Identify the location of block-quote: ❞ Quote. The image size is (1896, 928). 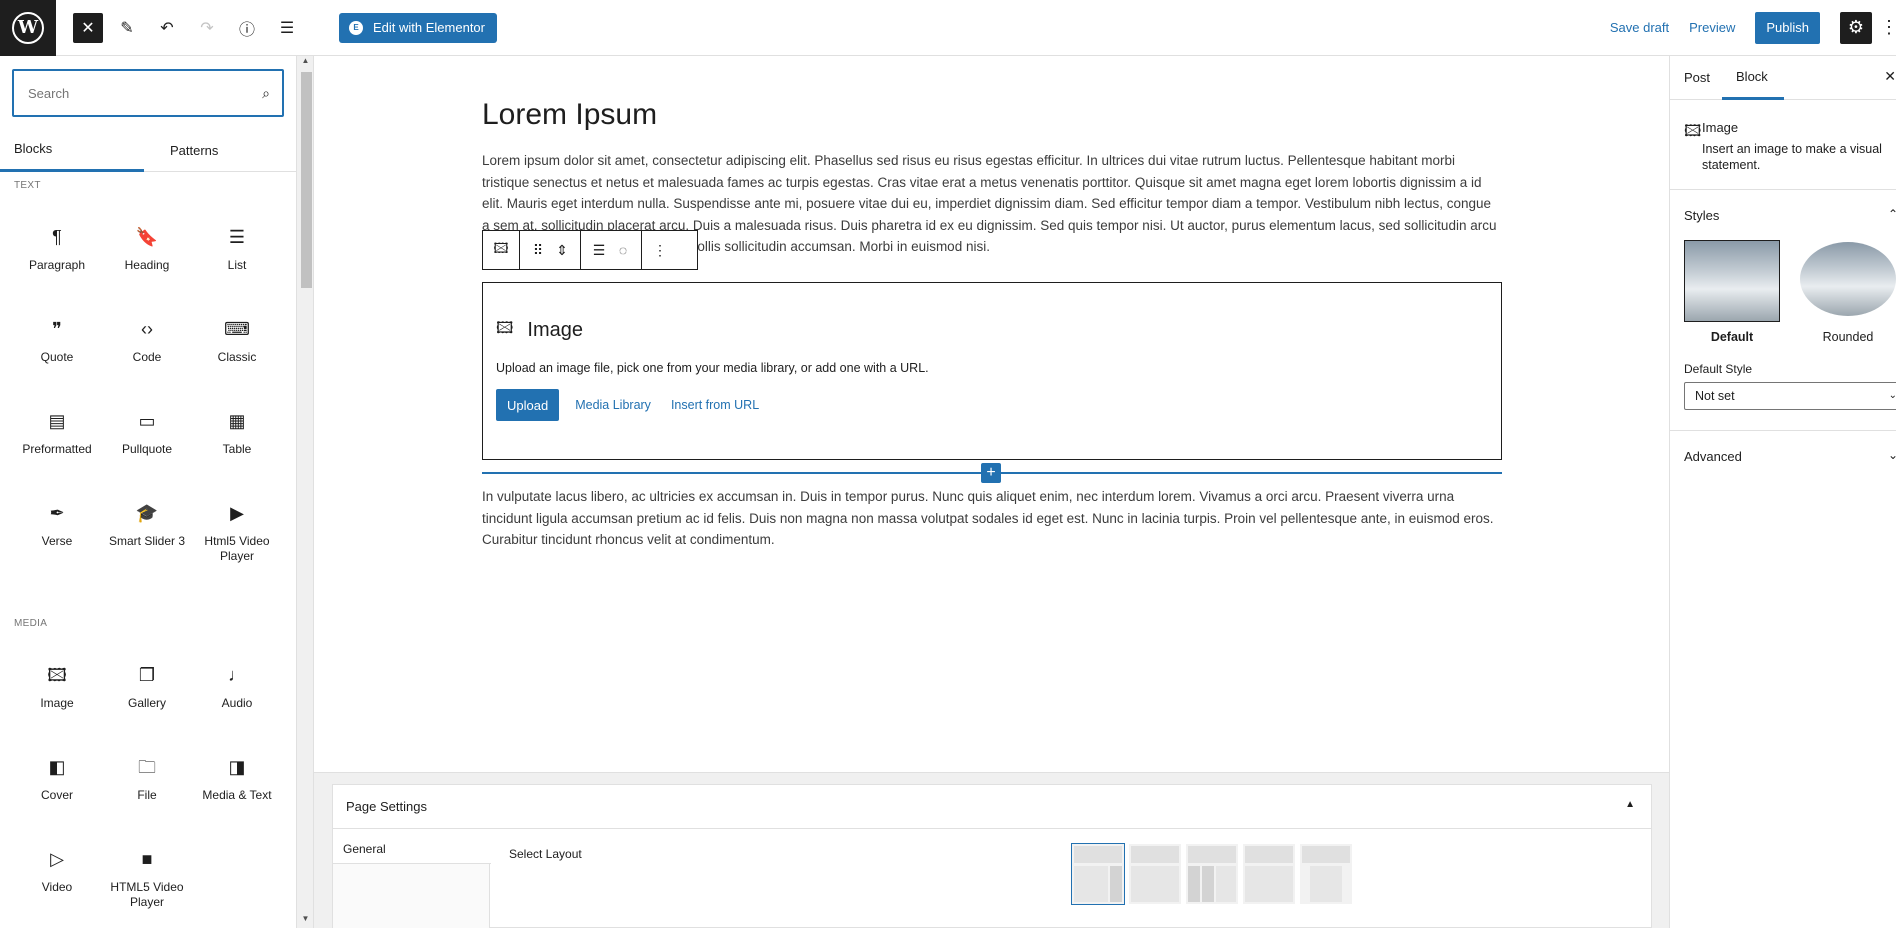
(57, 342).